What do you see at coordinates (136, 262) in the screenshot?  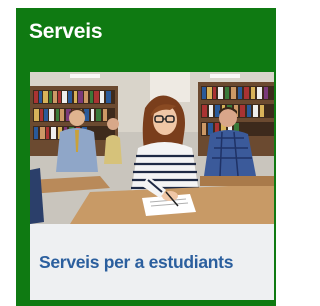 I see `card-label: Serveis per a estudiants` at bounding box center [136, 262].